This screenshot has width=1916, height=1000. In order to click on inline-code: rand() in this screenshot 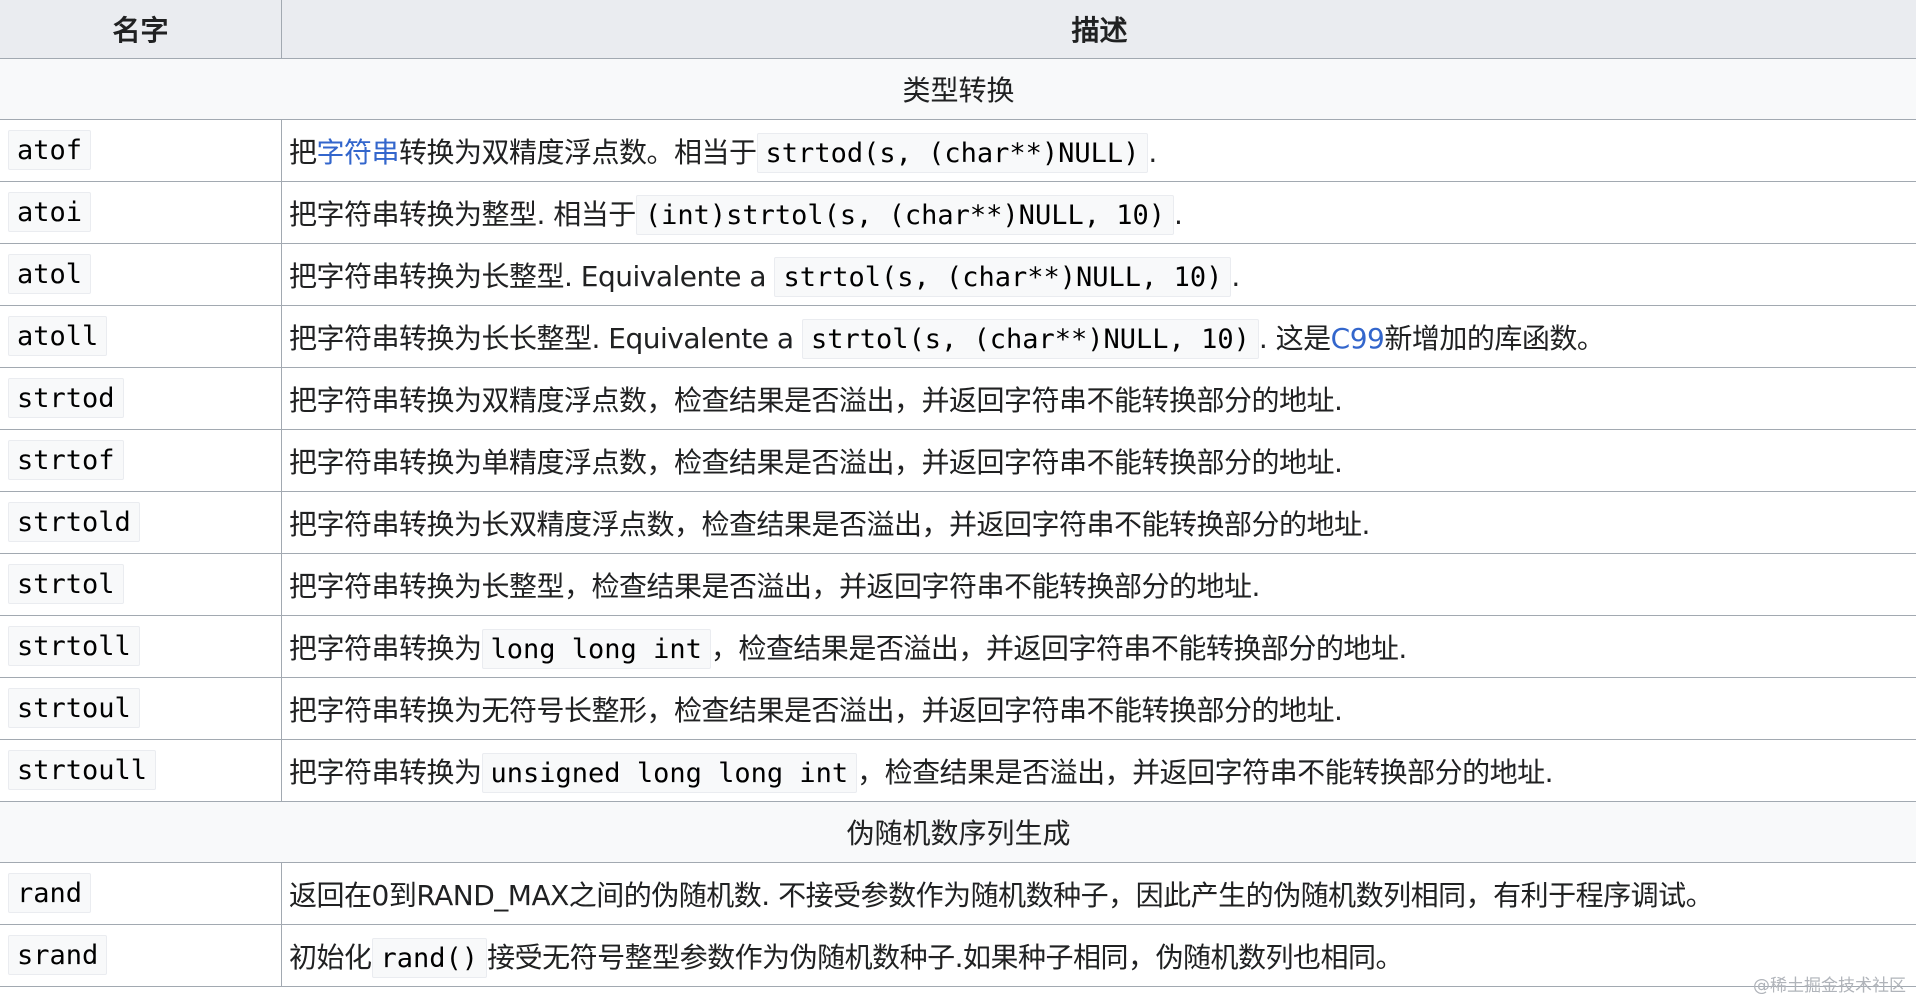, I will do `click(429, 957)`.